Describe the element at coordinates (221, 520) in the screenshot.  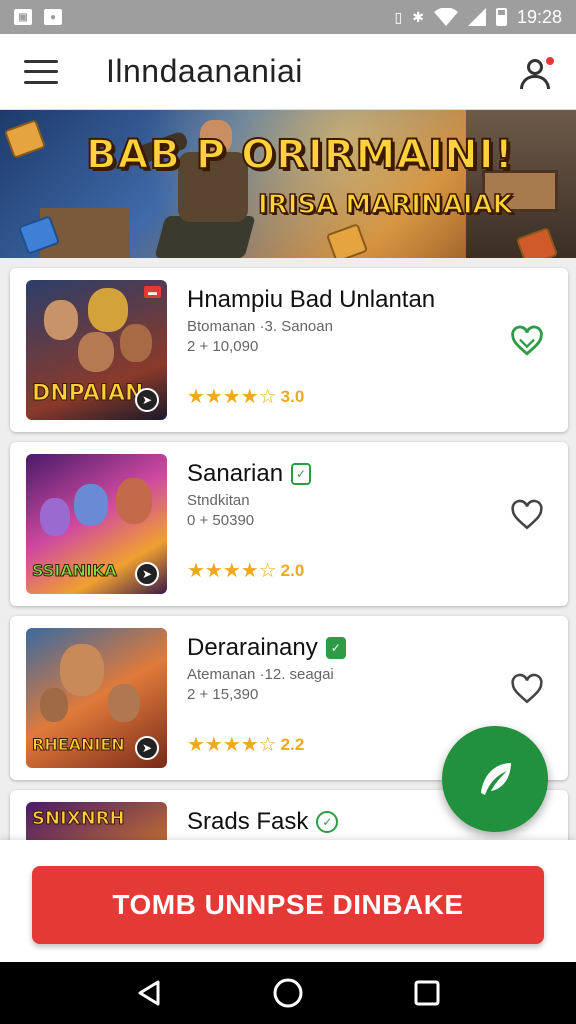
I see `game-downloads: 0 + 50390` at that location.